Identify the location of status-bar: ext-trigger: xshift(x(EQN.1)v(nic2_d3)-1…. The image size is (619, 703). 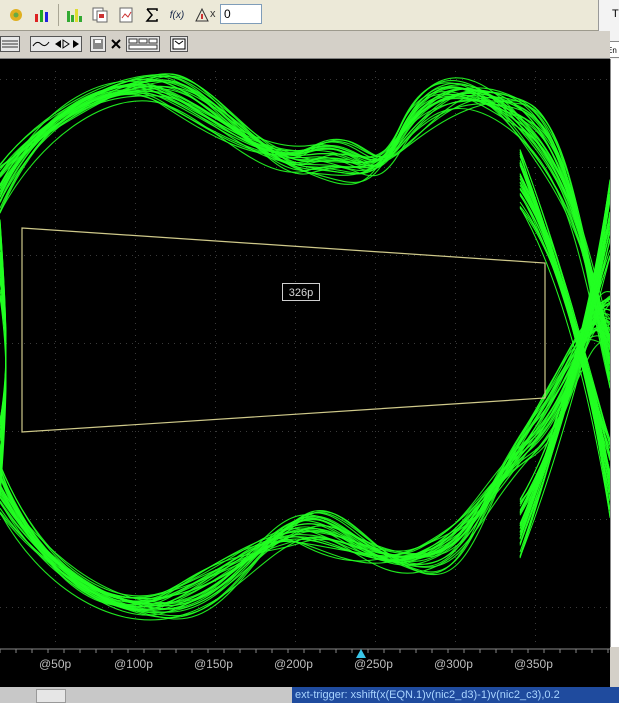
(455, 695).